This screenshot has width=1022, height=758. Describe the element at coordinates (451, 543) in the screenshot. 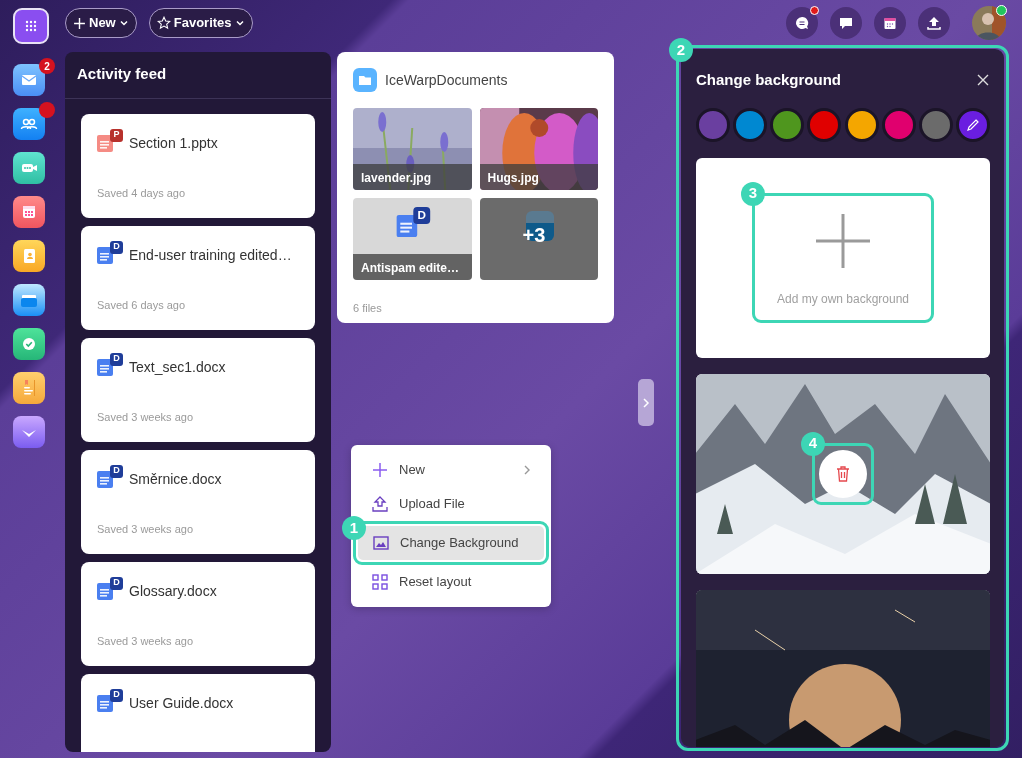

I see `menu-item: Change Background` at that location.